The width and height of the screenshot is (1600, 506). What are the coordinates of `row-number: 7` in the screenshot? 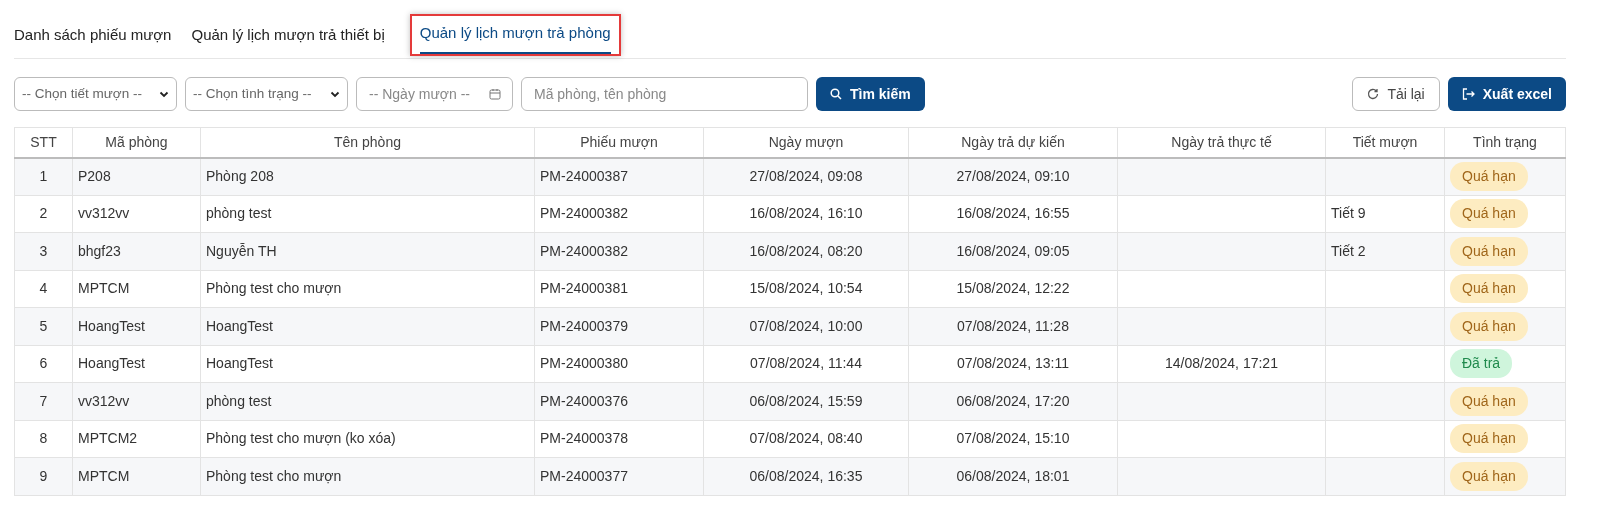 It's located at (43, 400).